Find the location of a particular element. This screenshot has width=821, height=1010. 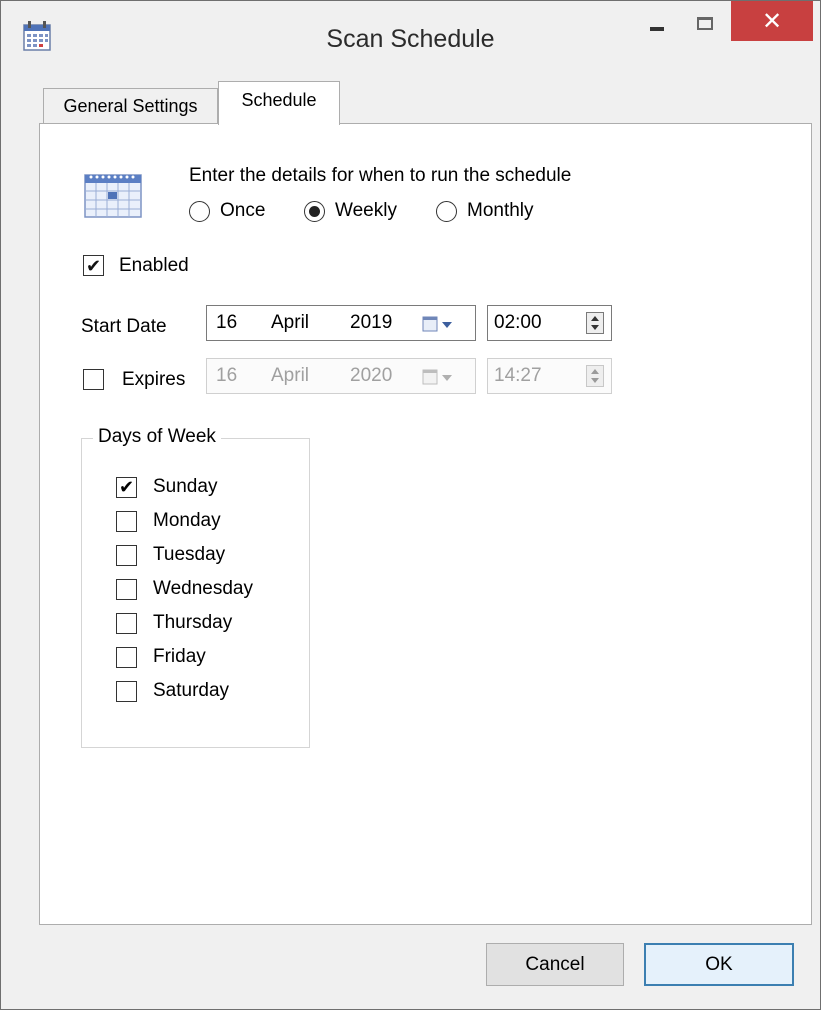

start-month: April is located at coordinates (290, 323).